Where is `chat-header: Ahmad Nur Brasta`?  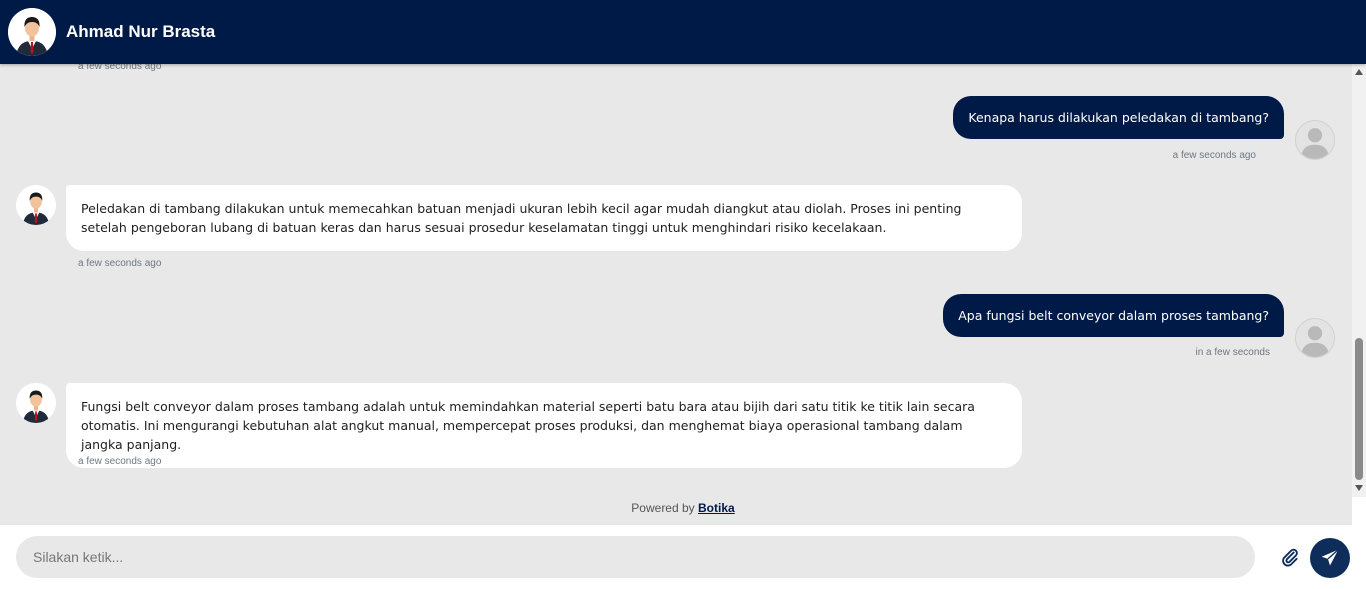
chat-header: Ahmad Nur Brasta is located at coordinates (683, 32).